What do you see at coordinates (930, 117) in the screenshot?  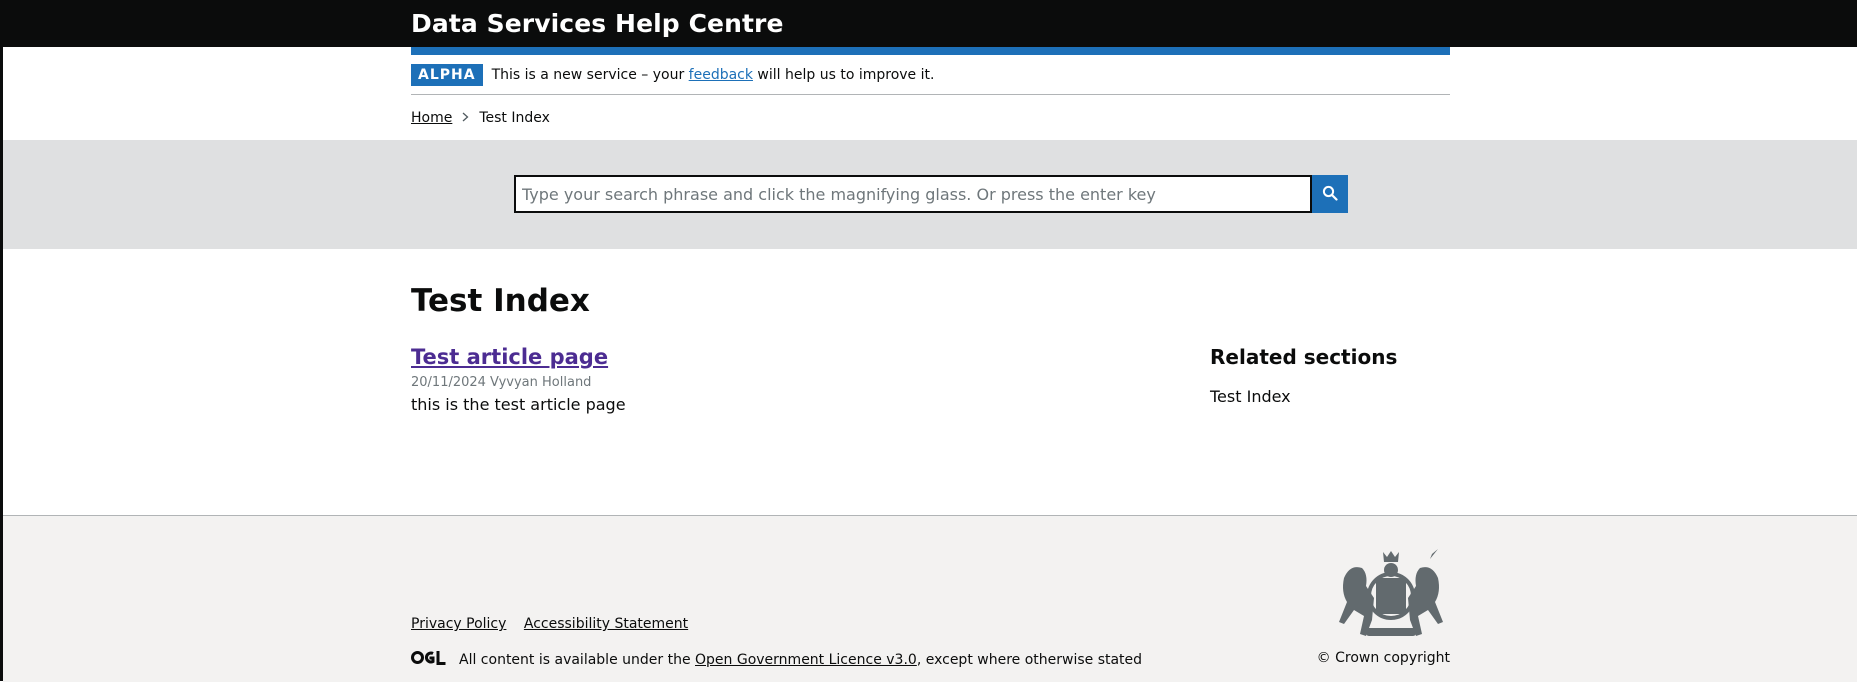 I see `breadcrumb: Home Test Index` at bounding box center [930, 117].